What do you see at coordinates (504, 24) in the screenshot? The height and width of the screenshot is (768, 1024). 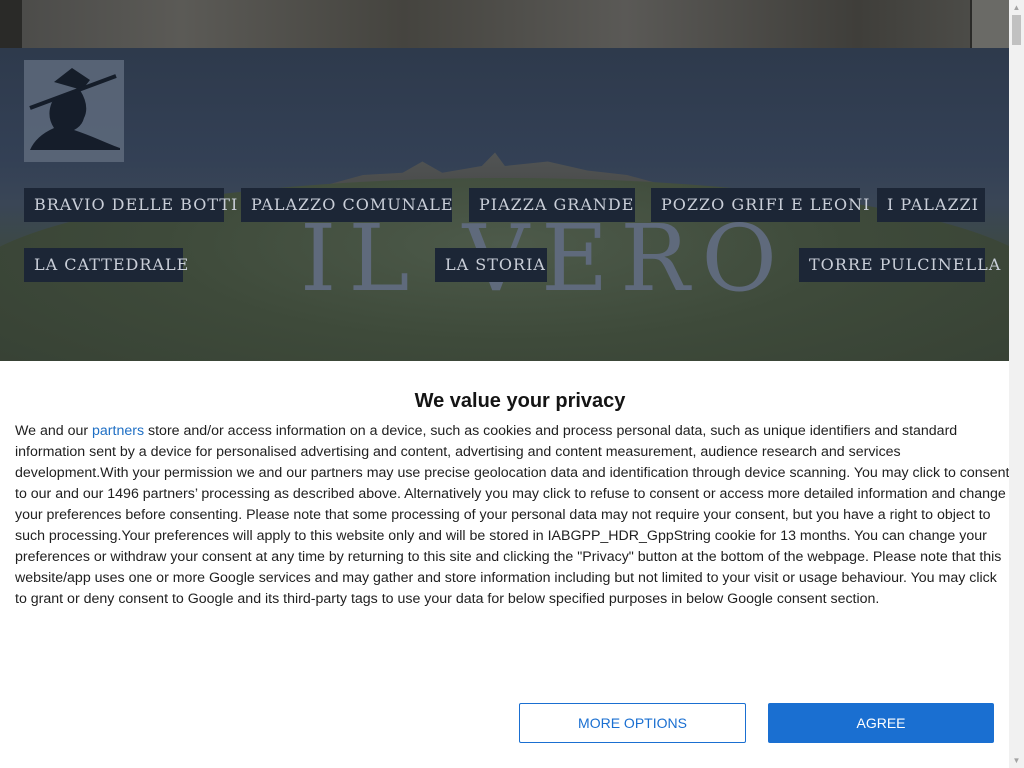 I see `top-banner-image` at bounding box center [504, 24].